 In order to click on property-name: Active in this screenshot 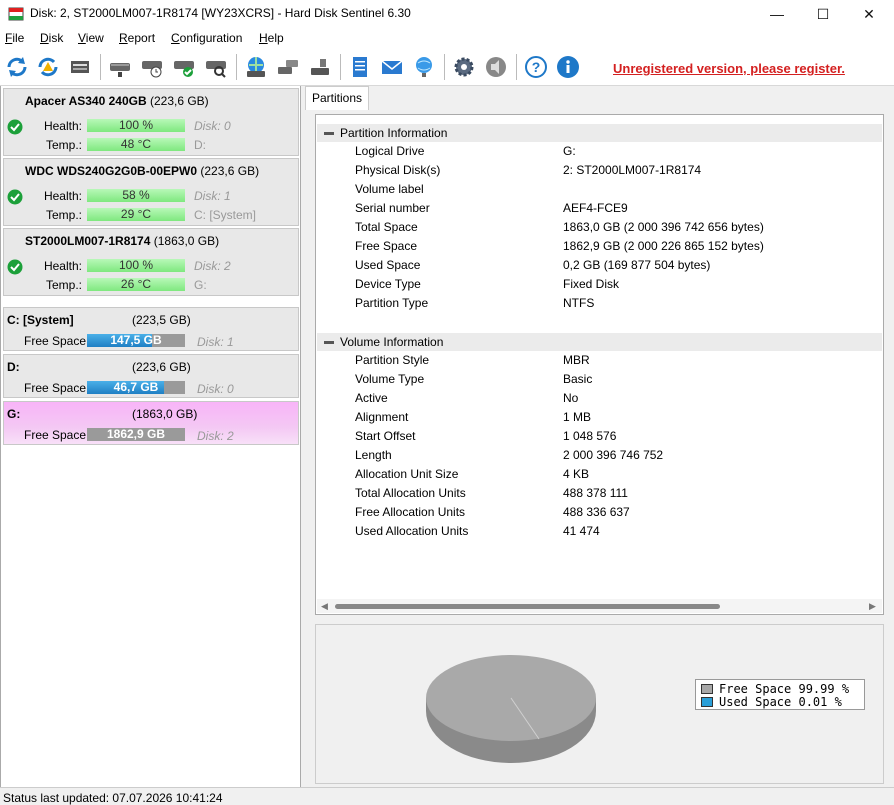, I will do `click(371, 398)`.